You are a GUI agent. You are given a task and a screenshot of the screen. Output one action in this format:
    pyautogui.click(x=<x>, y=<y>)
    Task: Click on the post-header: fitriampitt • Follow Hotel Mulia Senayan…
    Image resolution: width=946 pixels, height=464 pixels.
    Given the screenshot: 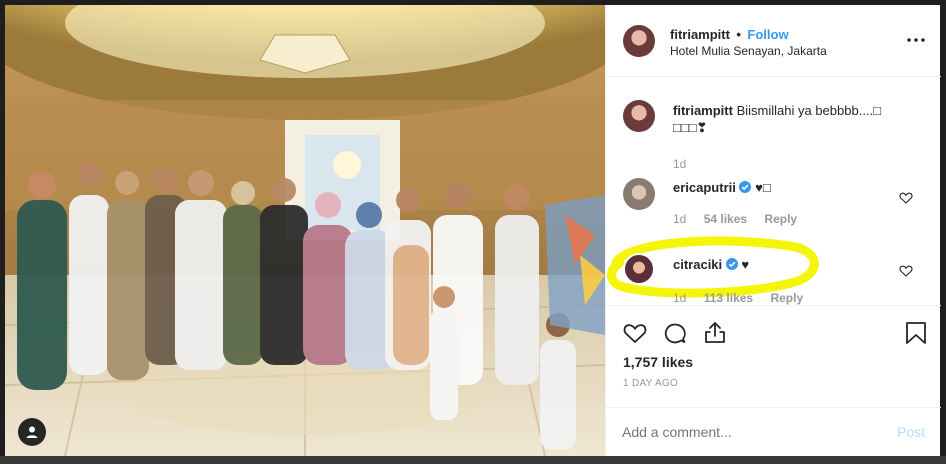 What is the action you would take?
    pyautogui.click(x=773, y=41)
    